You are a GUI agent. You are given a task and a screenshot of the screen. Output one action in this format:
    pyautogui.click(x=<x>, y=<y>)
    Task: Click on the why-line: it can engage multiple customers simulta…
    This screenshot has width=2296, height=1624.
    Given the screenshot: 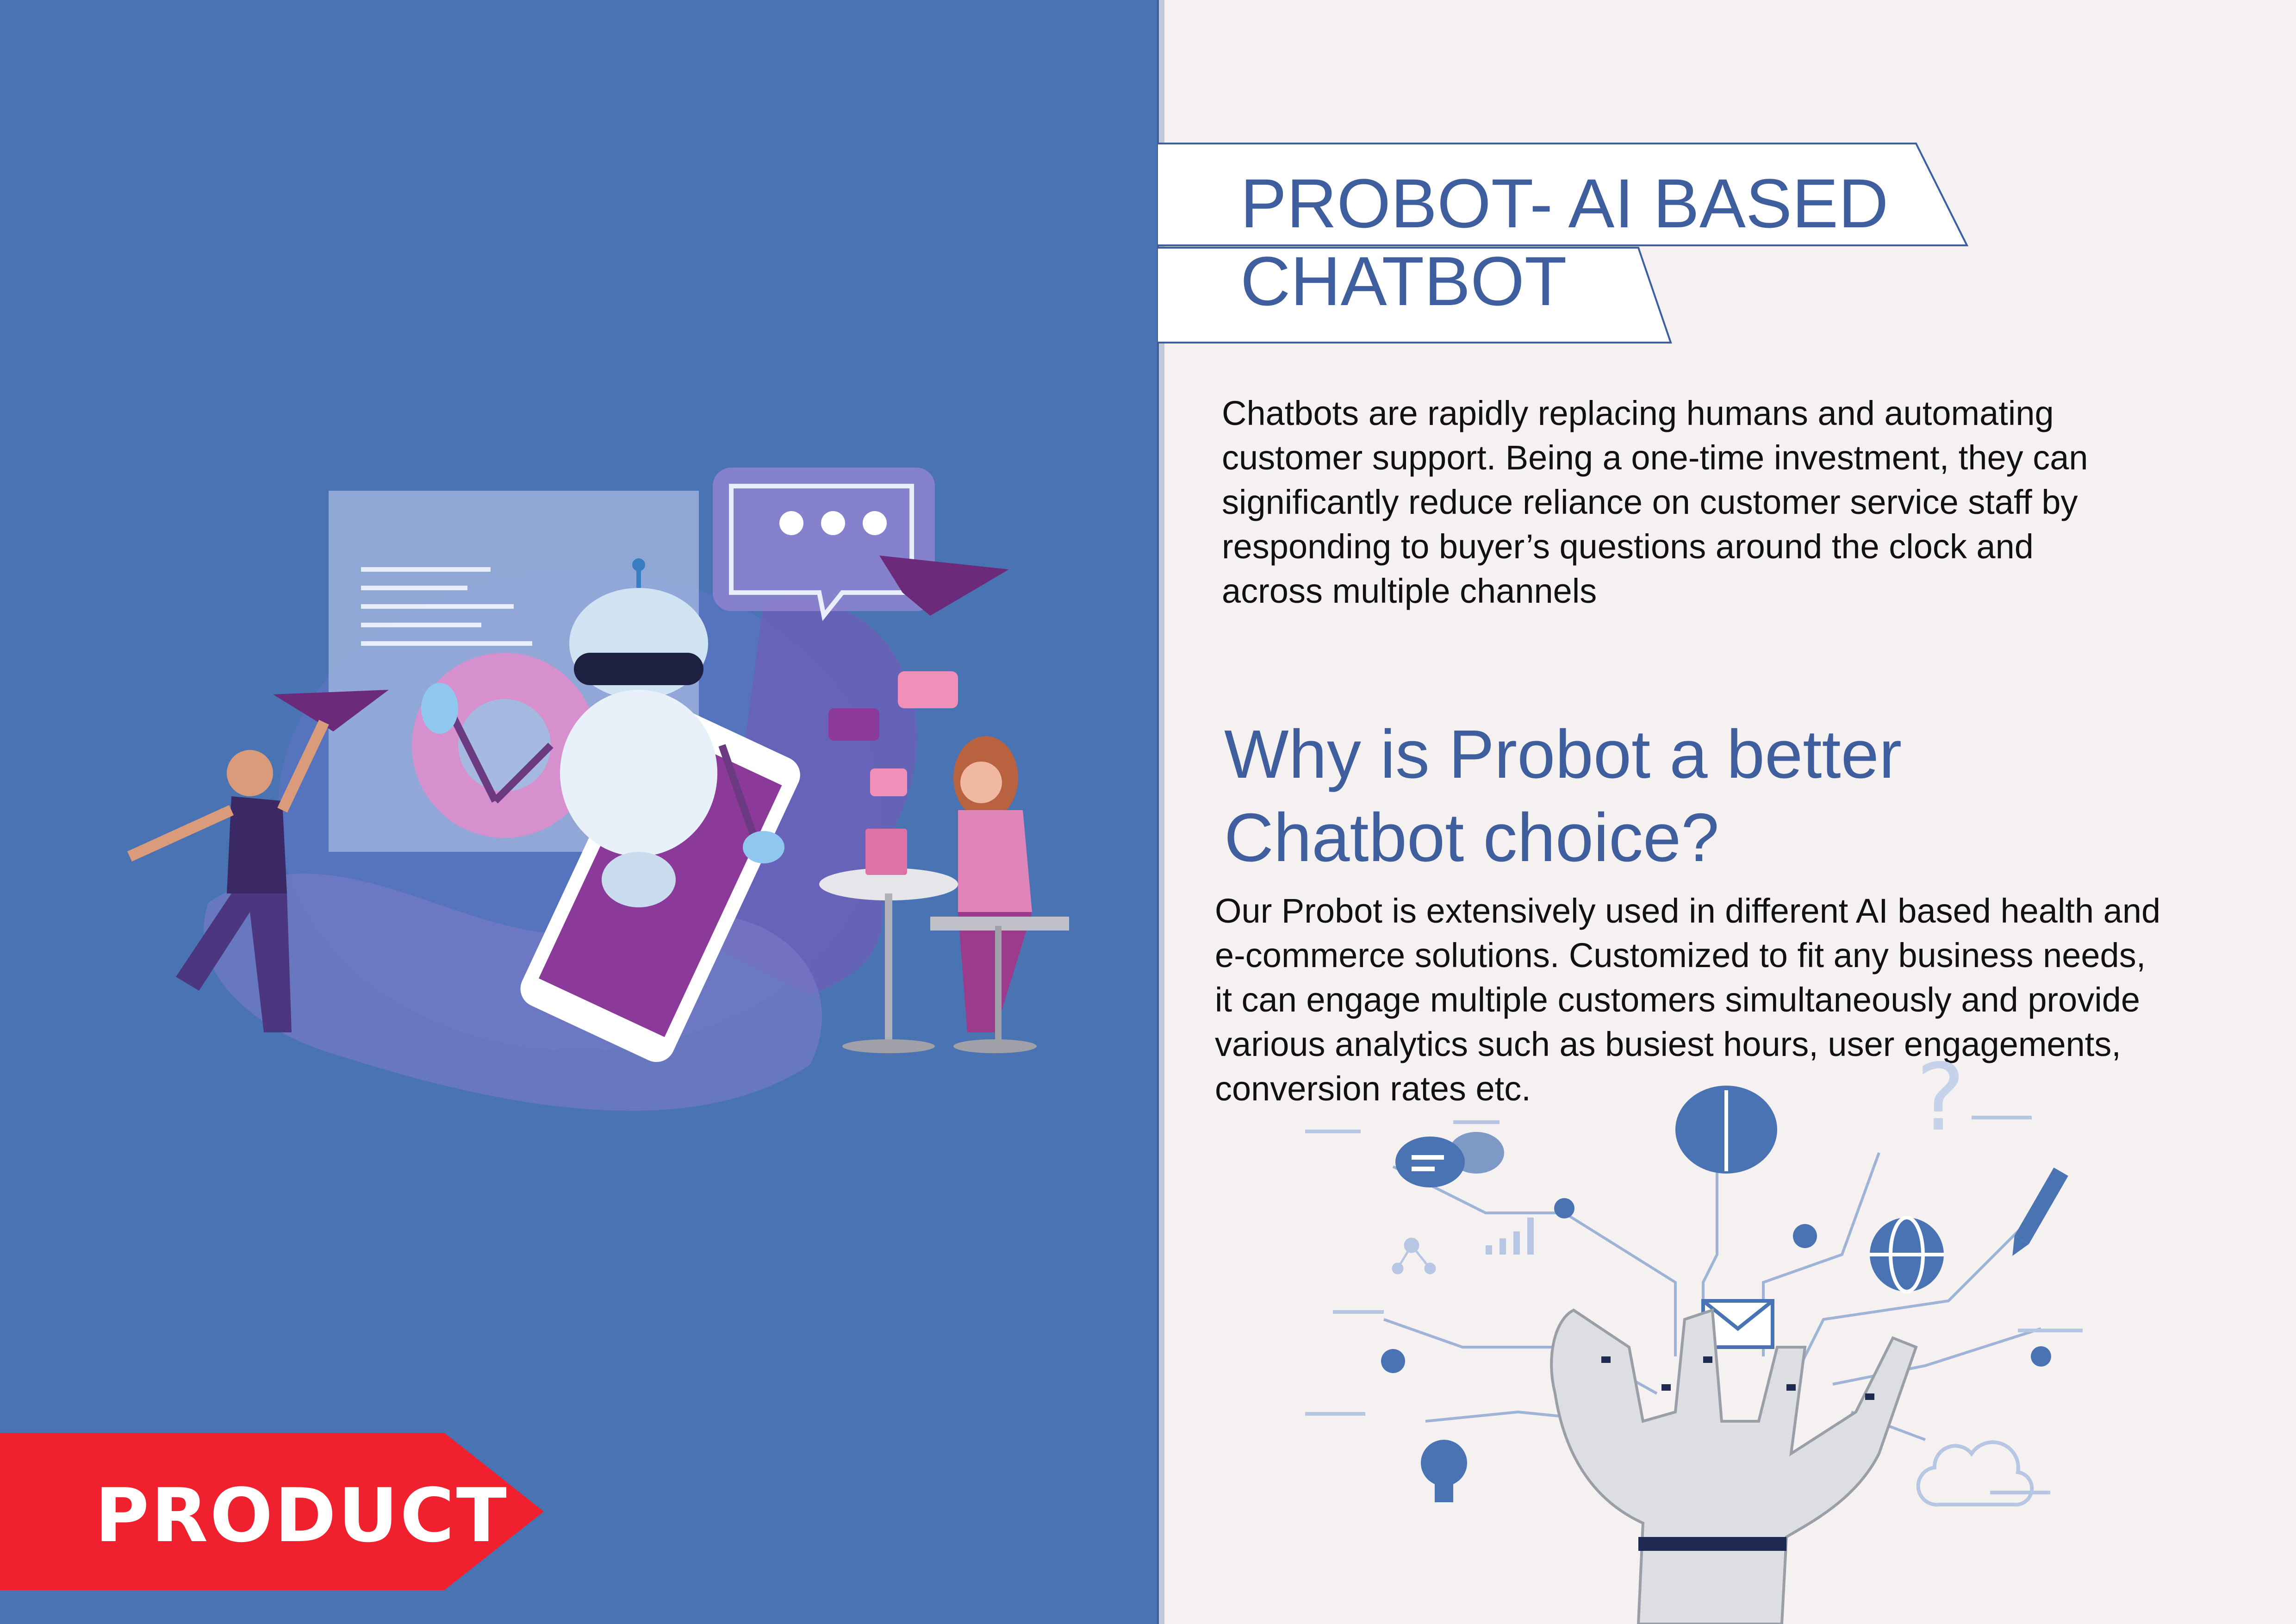 What is the action you would take?
    pyautogui.click(x=1677, y=1000)
    